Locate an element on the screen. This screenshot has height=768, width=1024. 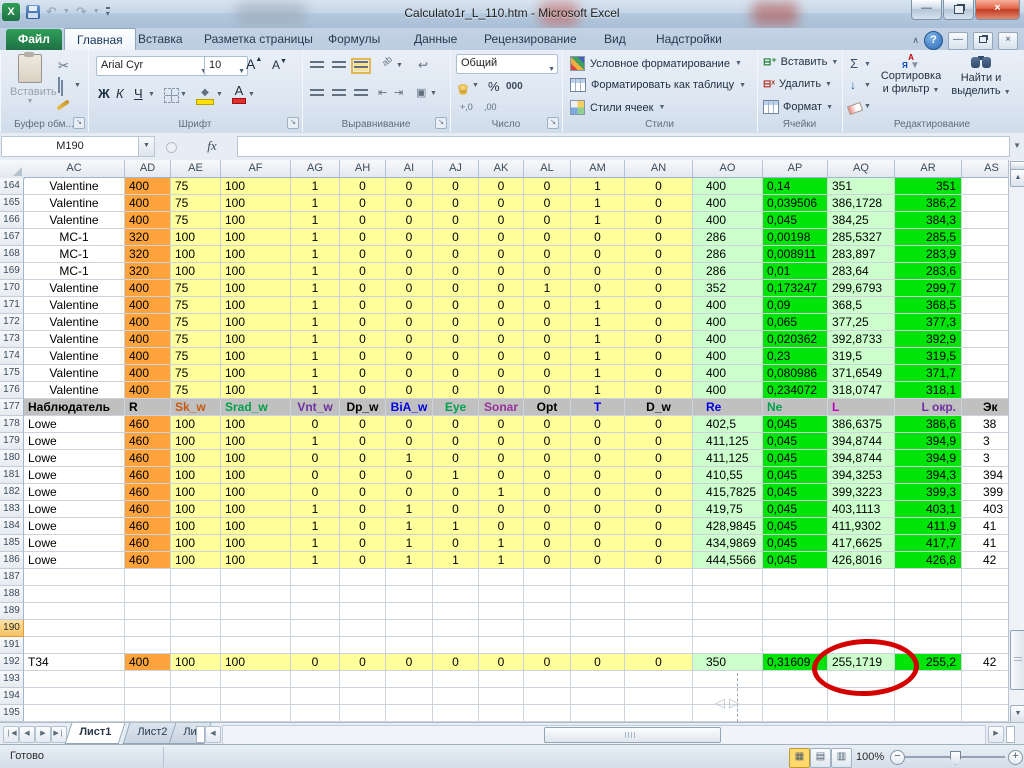
row-header-180: 180 is located at coordinates (12, 458).